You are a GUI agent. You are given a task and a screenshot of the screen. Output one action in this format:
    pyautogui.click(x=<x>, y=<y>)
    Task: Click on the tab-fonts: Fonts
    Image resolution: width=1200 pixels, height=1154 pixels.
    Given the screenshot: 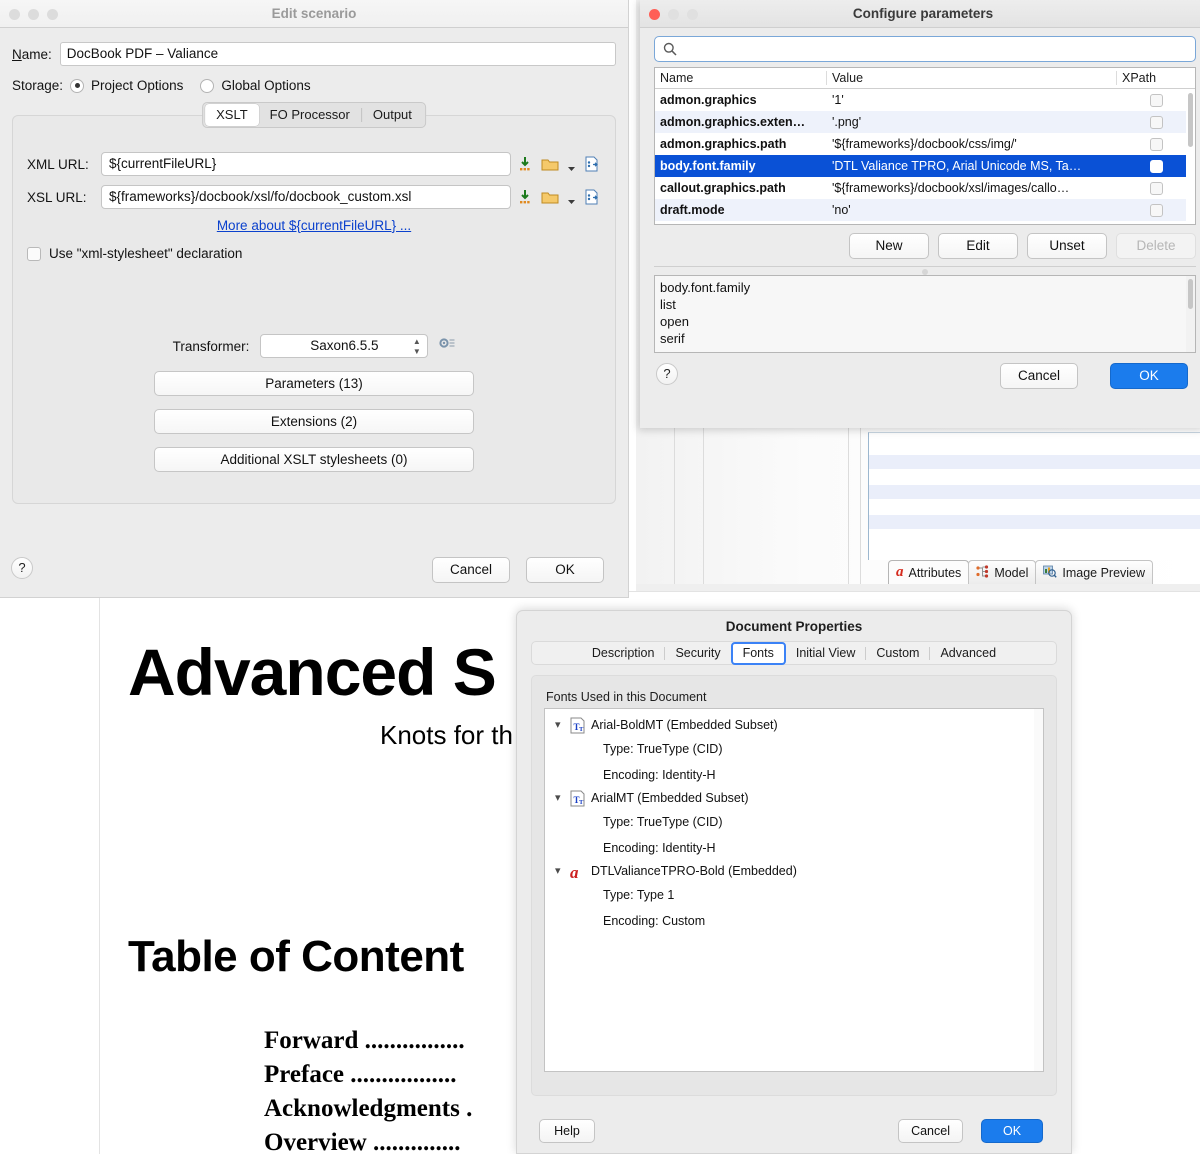 What is the action you would take?
    pyautogui.click(x=758, y=653)
    